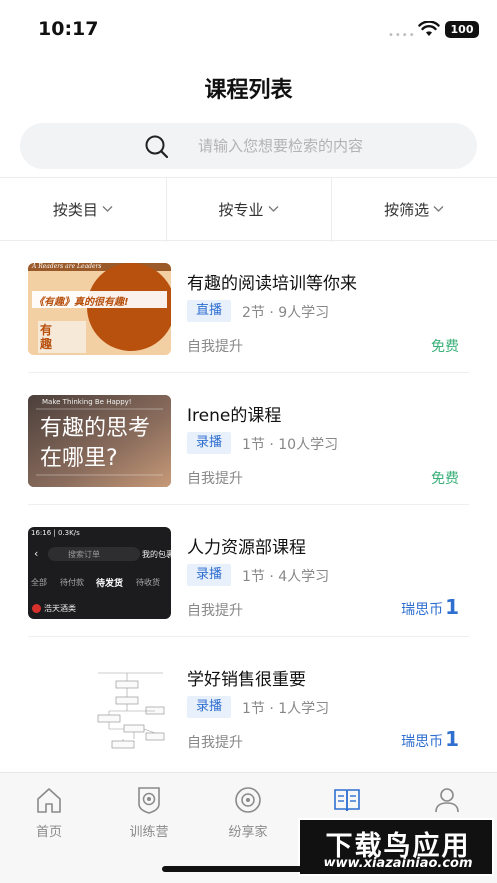 The image size is (497, 883). I want to click on course-title: 人力资源部课程, so click(246, 548).